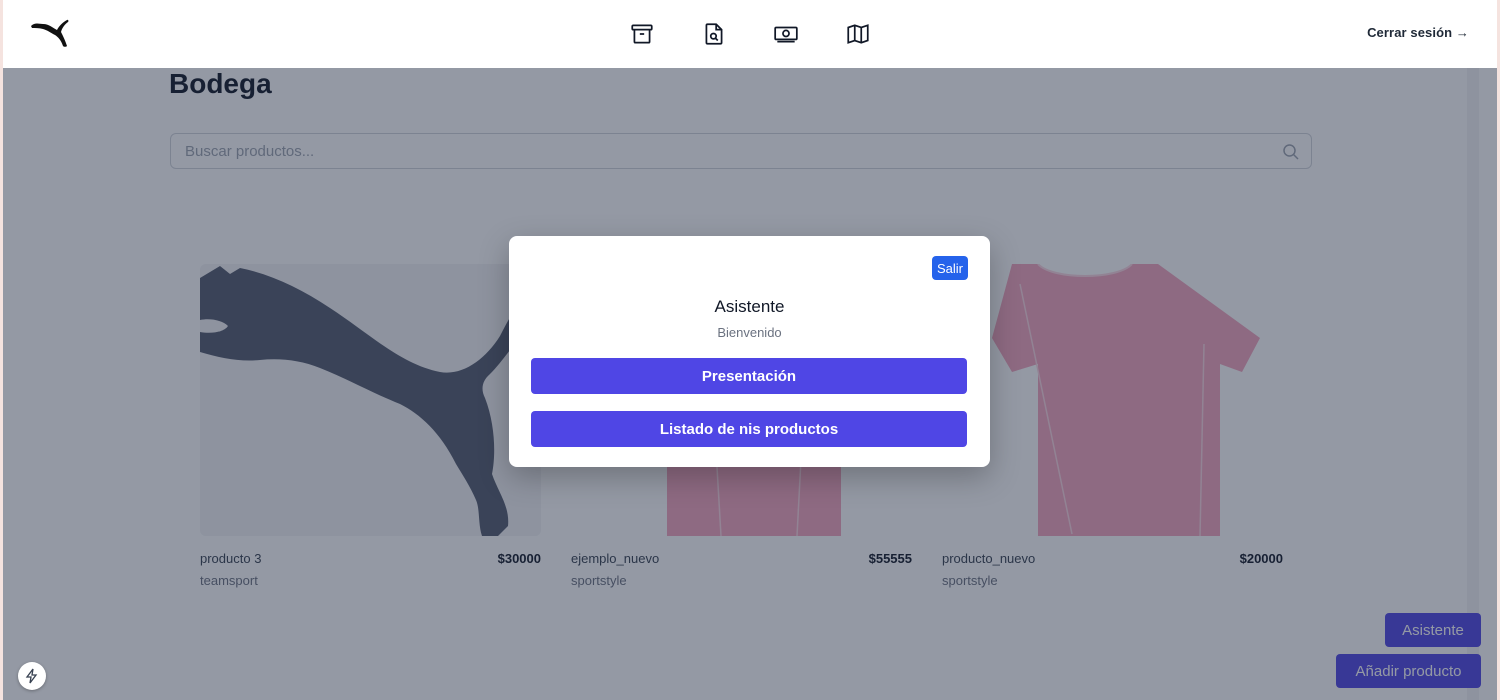 The height and width of the screenshot is (700, 1500). What do you see at coordinates (1418, 32) in the screenshot?
I see `logout-link: Cerrar sesión →` at bounding box center [1418, 32].